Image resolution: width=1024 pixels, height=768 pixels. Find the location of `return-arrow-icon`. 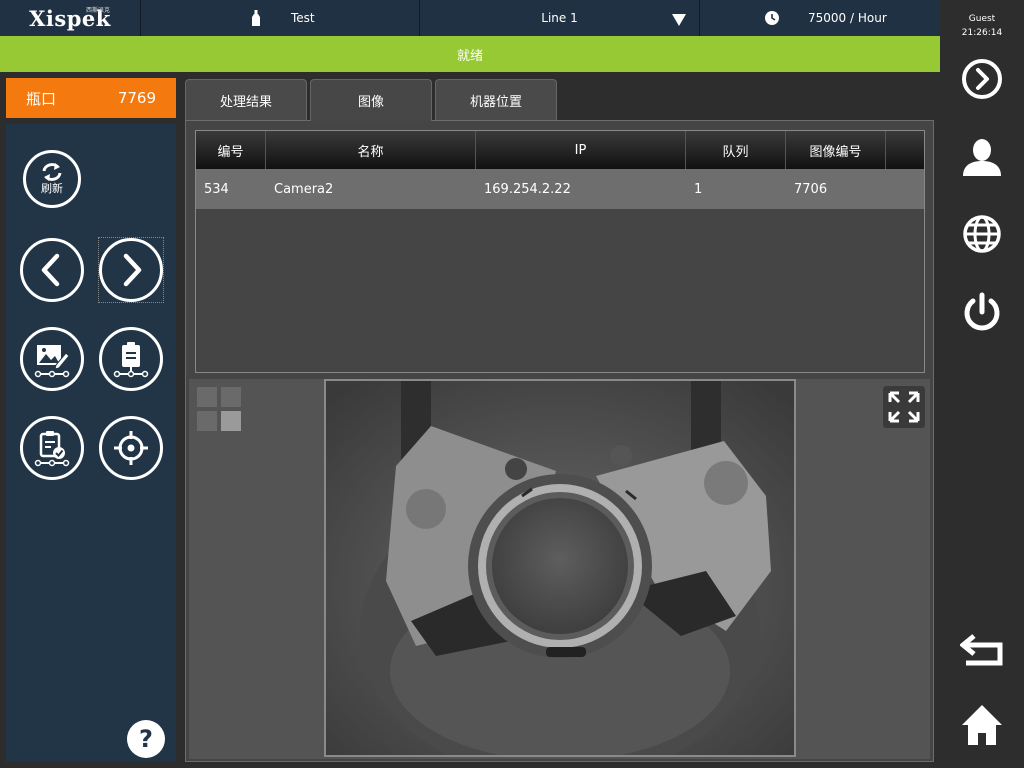

return-arrow-icon is located at coordinates (981, 650).